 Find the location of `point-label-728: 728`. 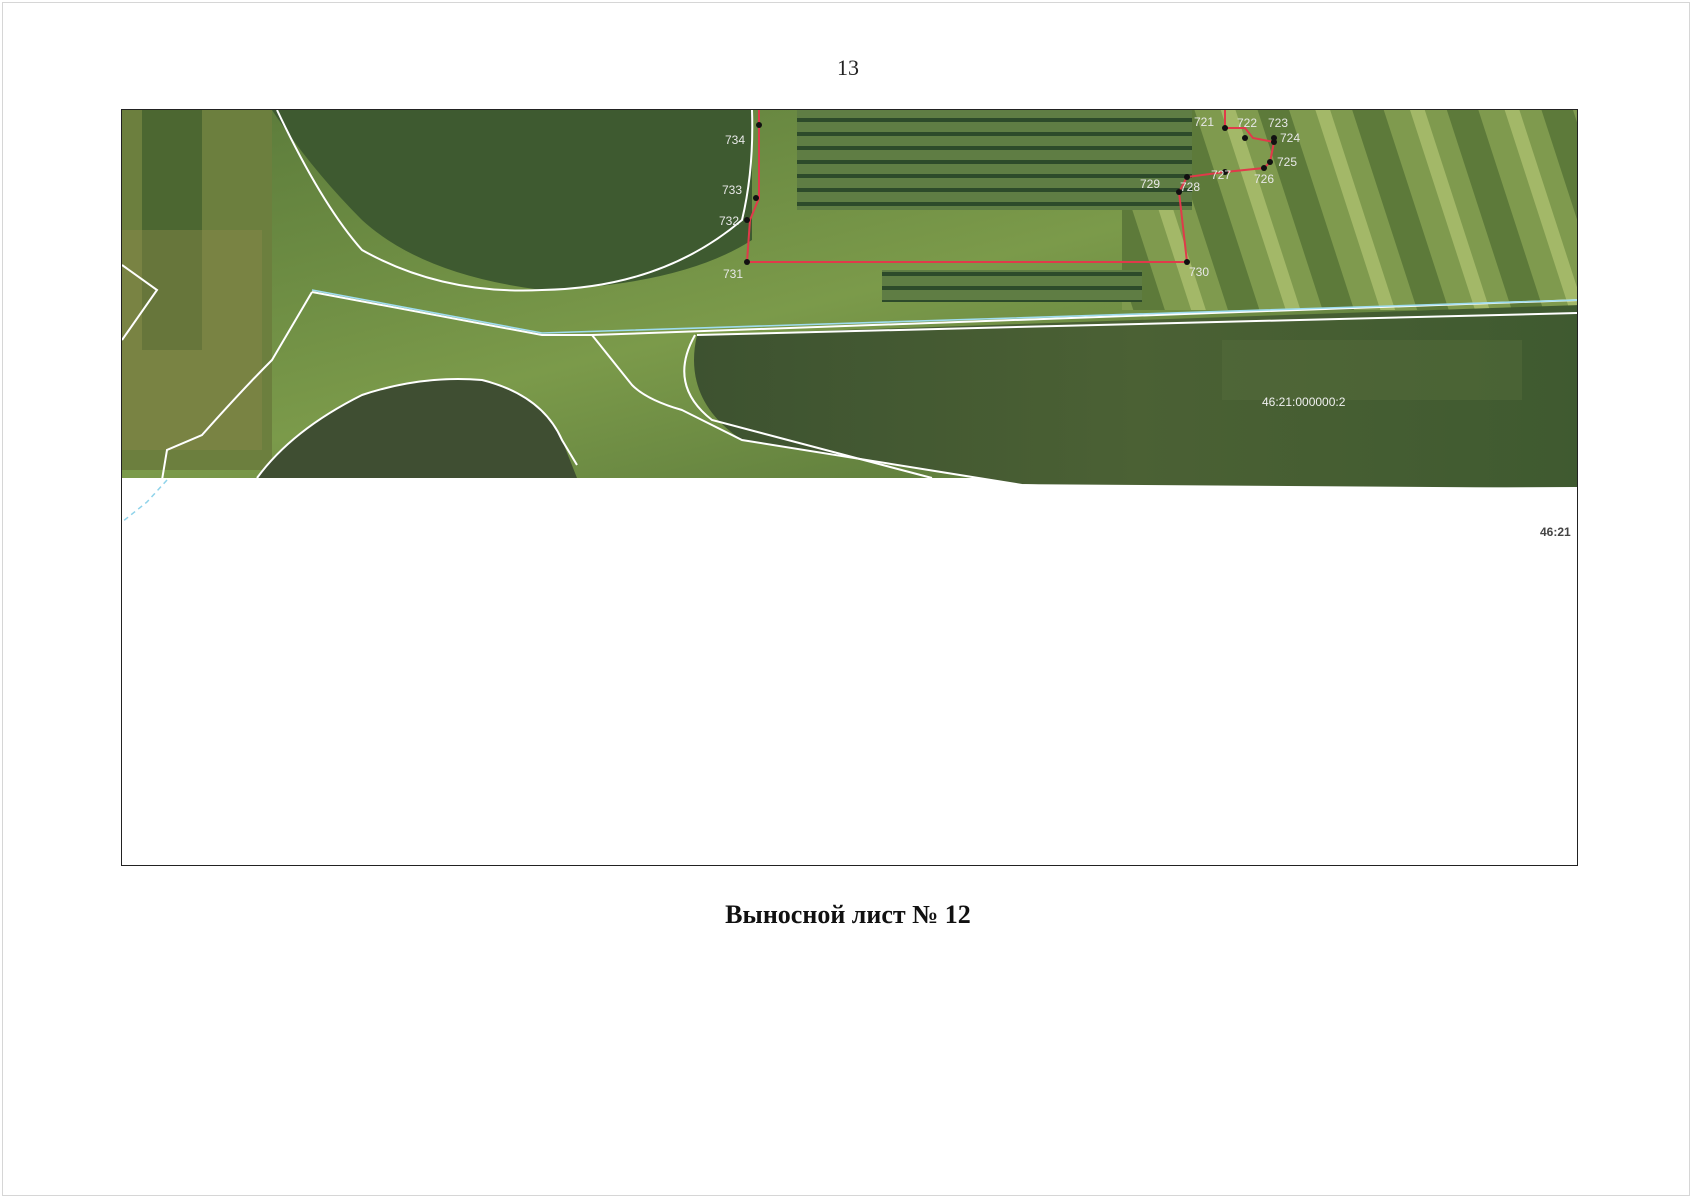

point-label-728: 728 is located at coordinates (1190, 187).